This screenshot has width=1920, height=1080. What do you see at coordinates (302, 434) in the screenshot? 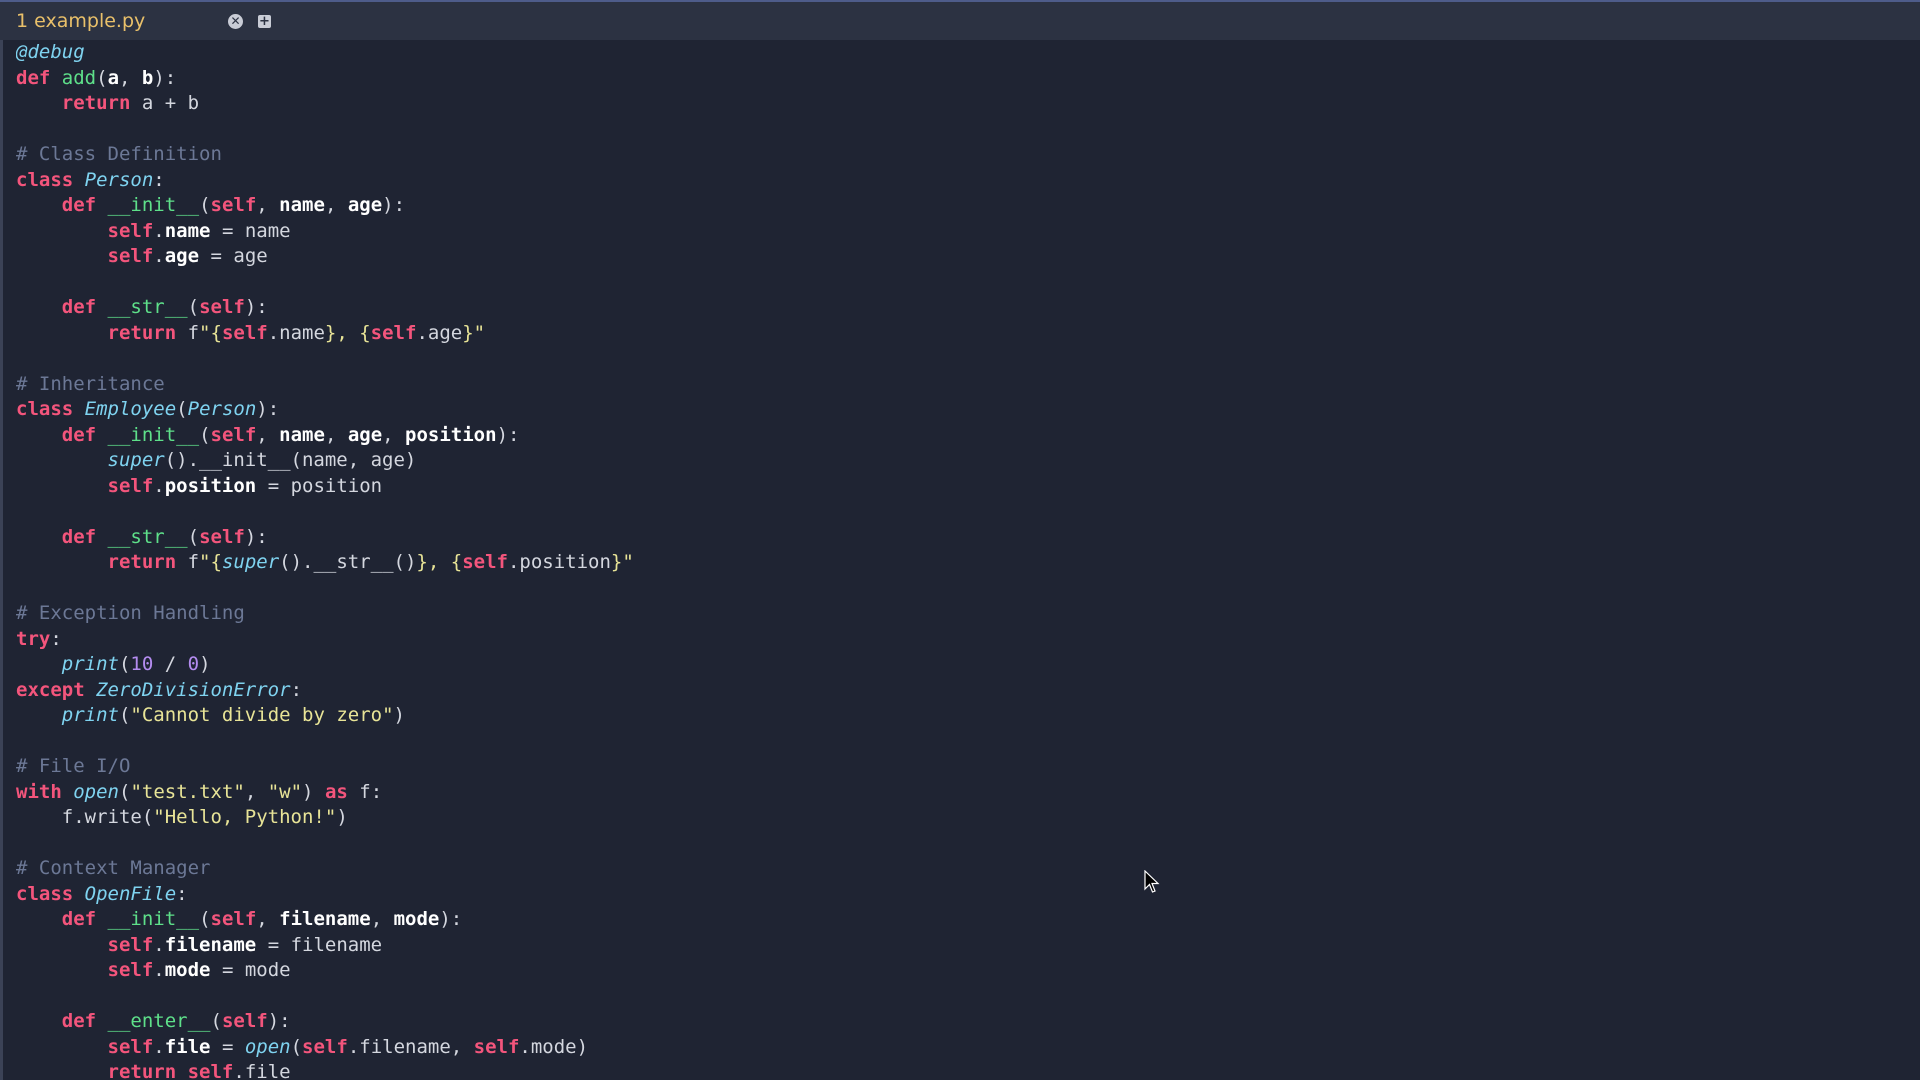
I see `code-token: name` at bounding box center [302, 434].